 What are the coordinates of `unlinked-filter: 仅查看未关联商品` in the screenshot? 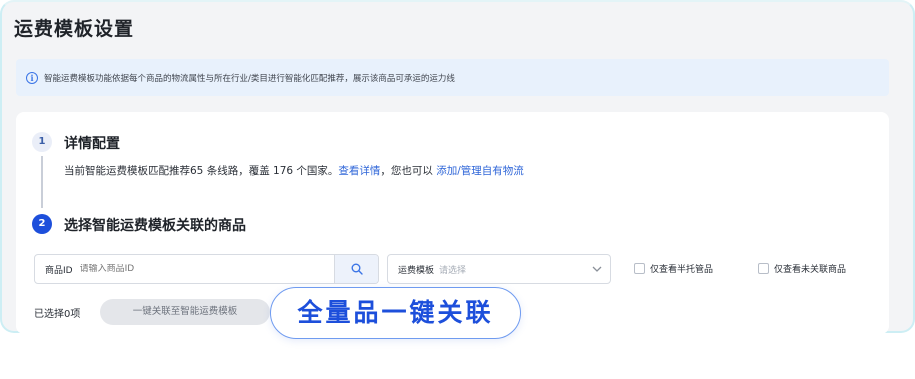 It's located at (802, 268).